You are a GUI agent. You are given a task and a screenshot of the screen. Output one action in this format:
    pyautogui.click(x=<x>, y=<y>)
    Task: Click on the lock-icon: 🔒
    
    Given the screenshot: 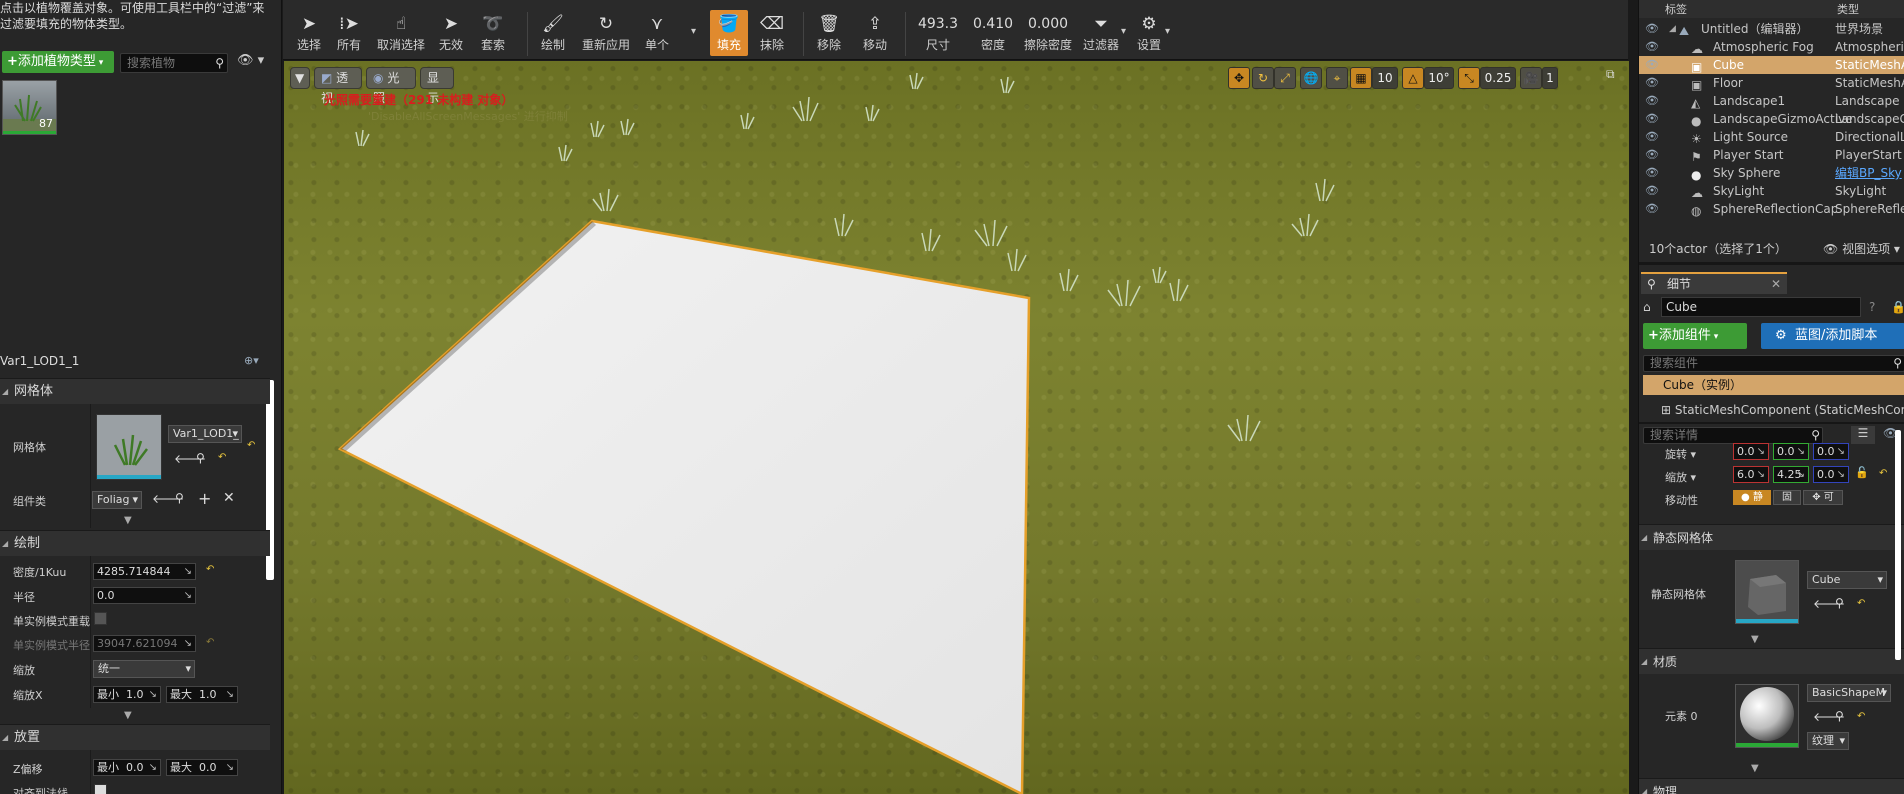 What is the action you would take?
    pyautogui.click(x=1897, y=307)
    